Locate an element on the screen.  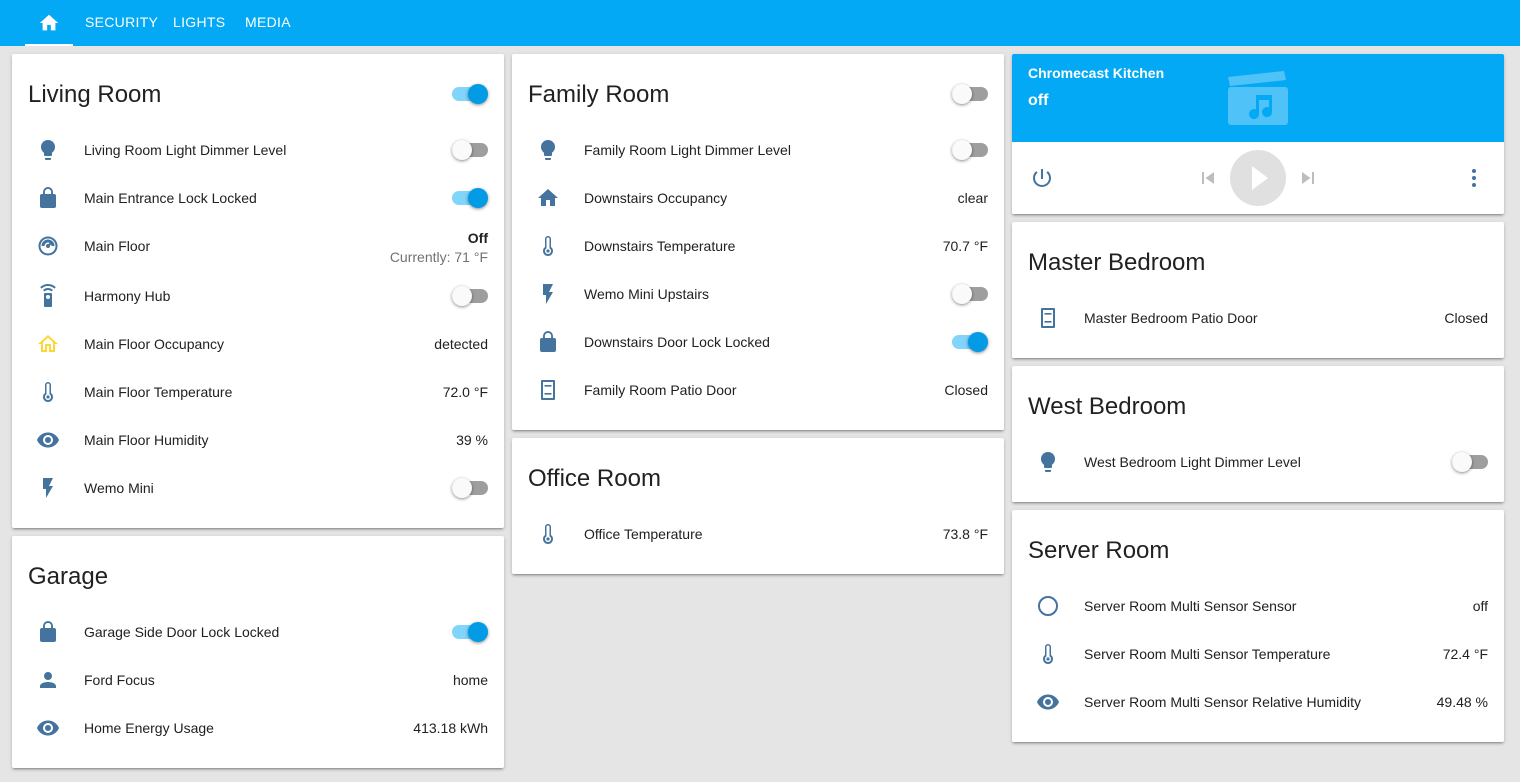
card-title: Family Room is located at coordinates (599, 94).